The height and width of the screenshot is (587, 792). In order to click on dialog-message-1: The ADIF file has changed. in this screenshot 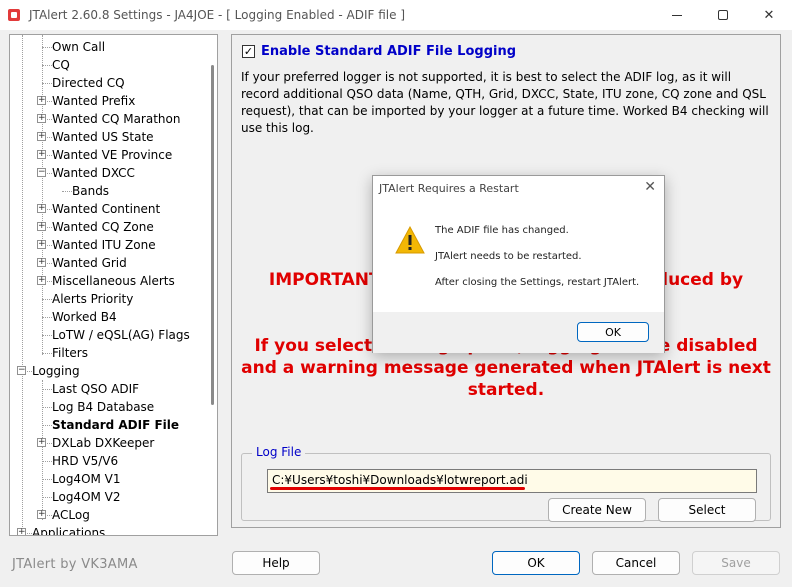, I will do `click(502, 230)`.